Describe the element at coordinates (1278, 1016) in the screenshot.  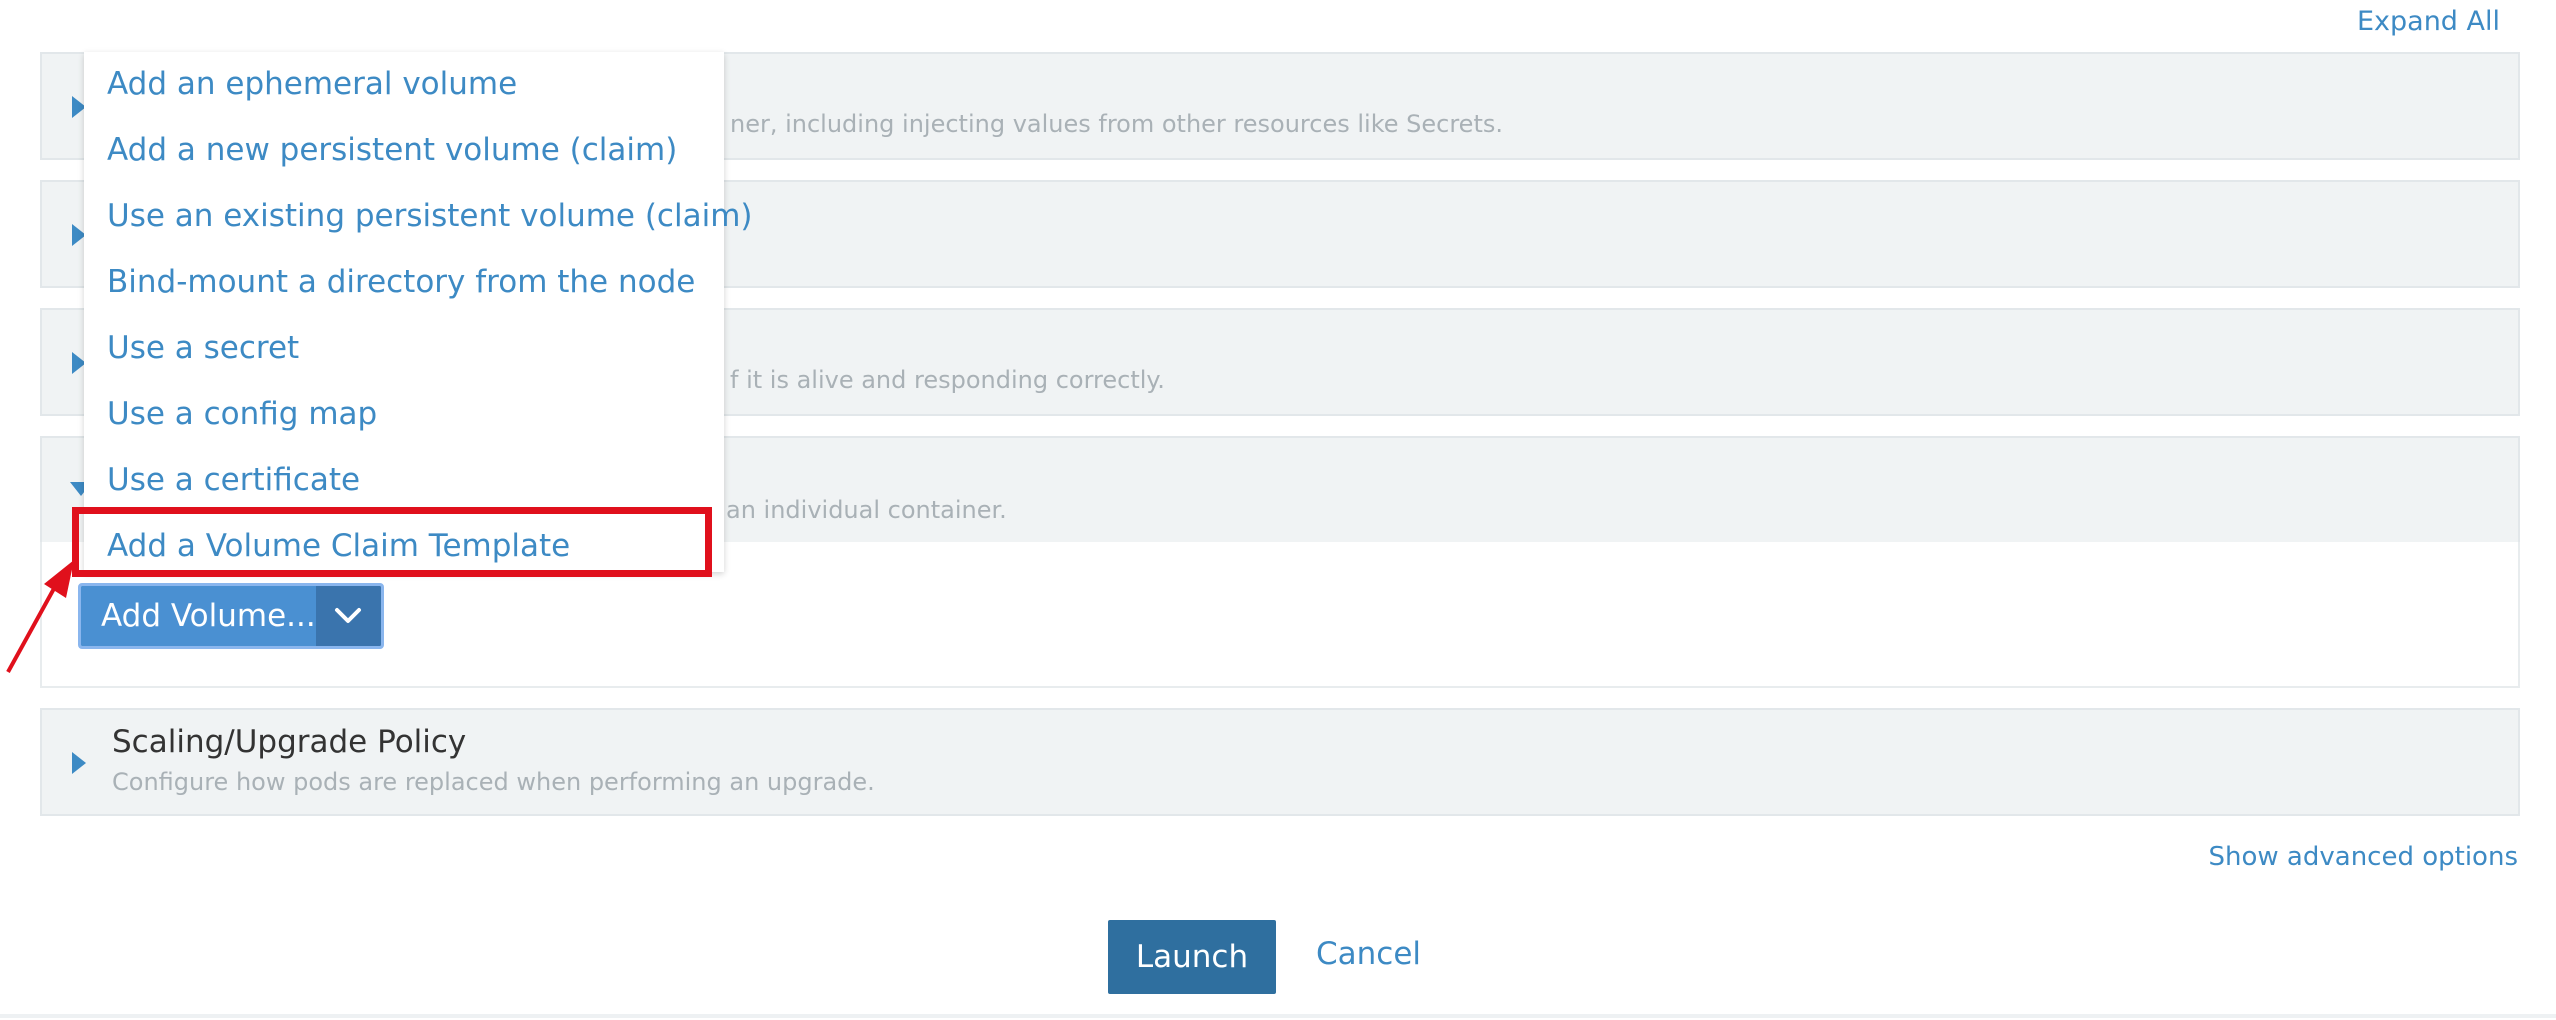
I see `bottom-divider` at that location.